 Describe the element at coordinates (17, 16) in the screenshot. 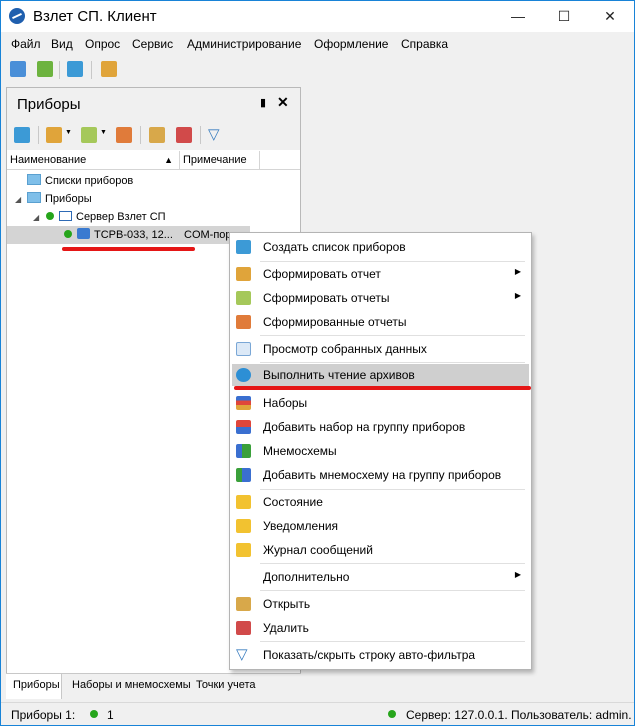

I see `app-logo-icon` at that location.